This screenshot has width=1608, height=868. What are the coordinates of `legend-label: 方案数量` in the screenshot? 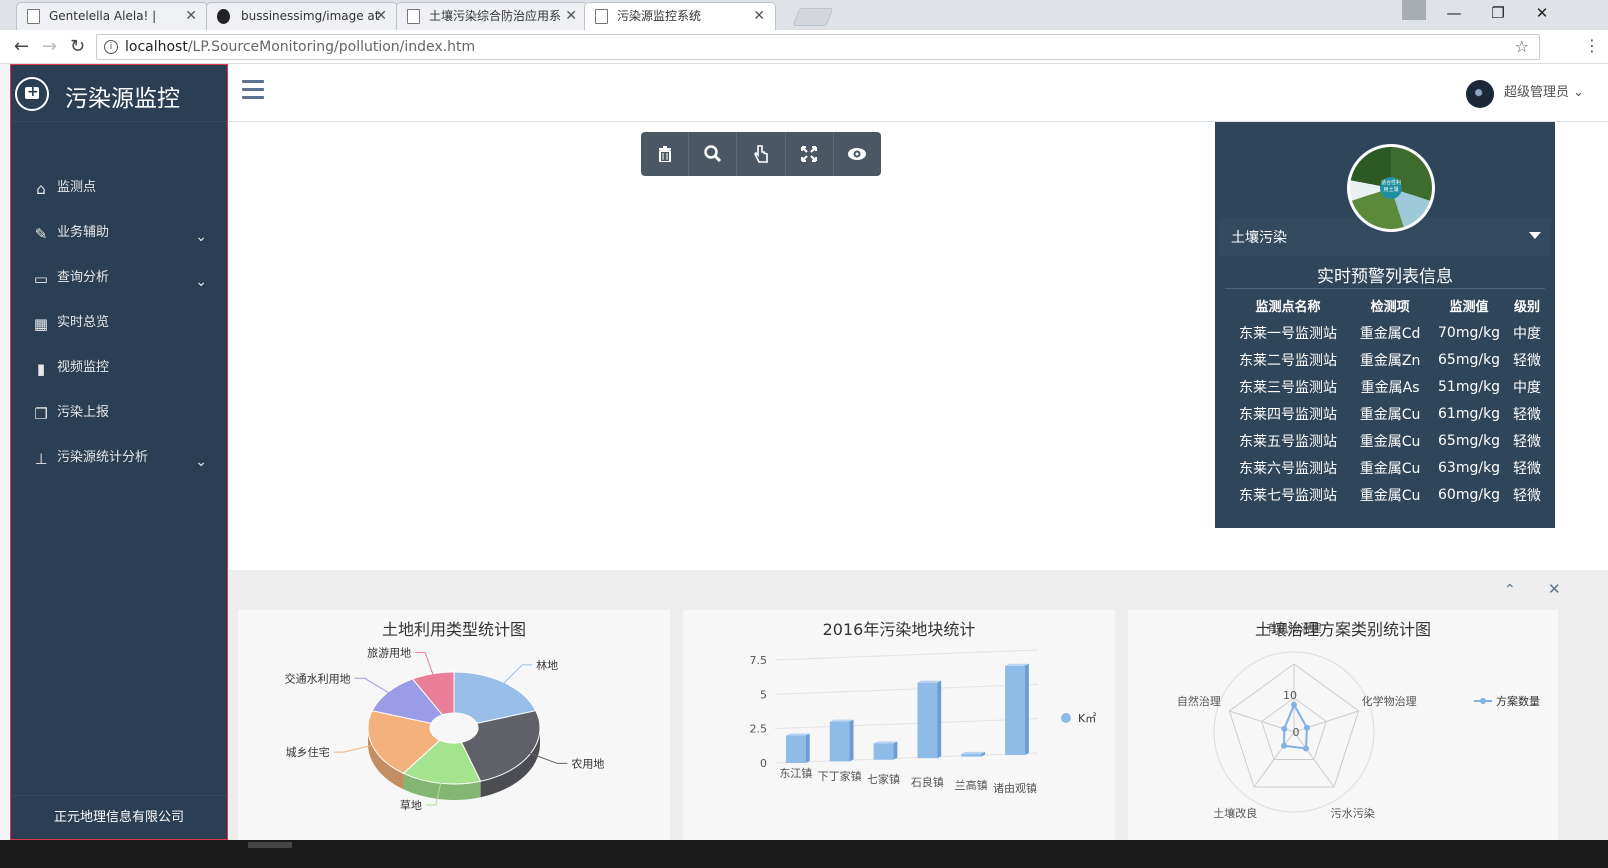 It's located at (1518, 701).